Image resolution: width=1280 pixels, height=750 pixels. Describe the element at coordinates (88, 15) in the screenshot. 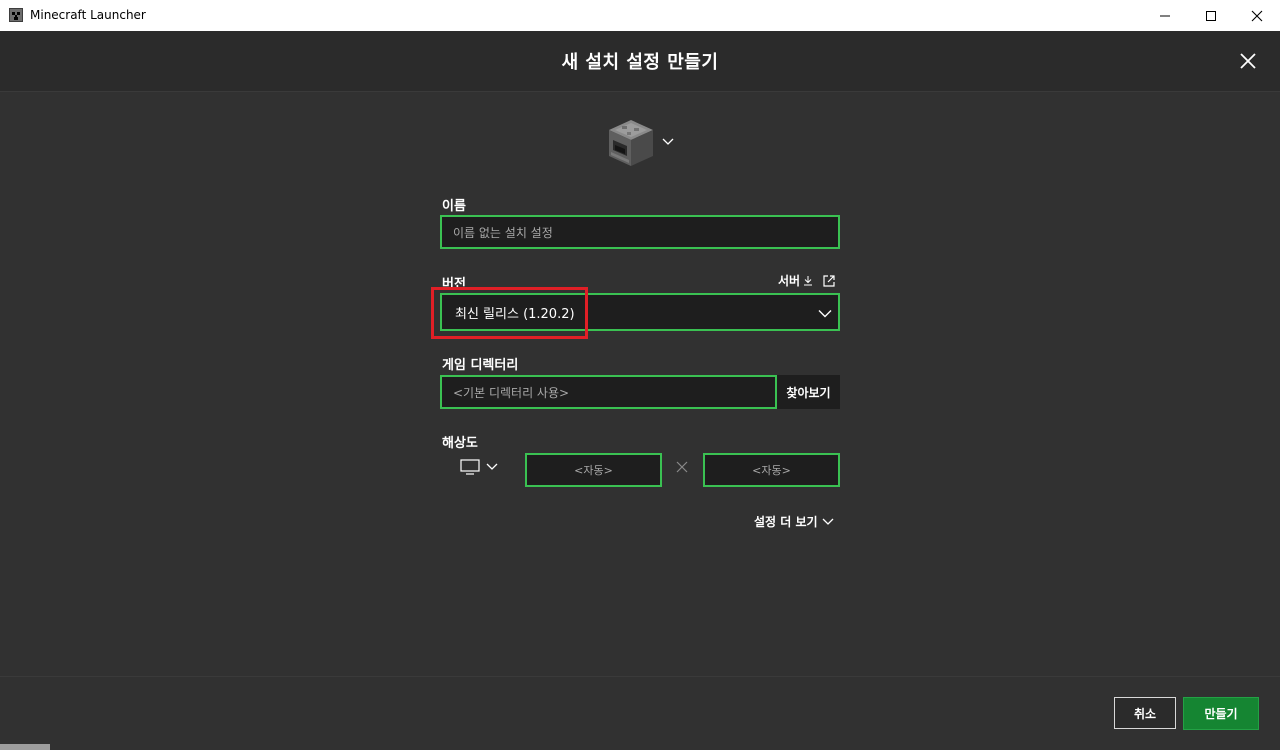

I see `window-title: Minecraft Launcher` at that location.